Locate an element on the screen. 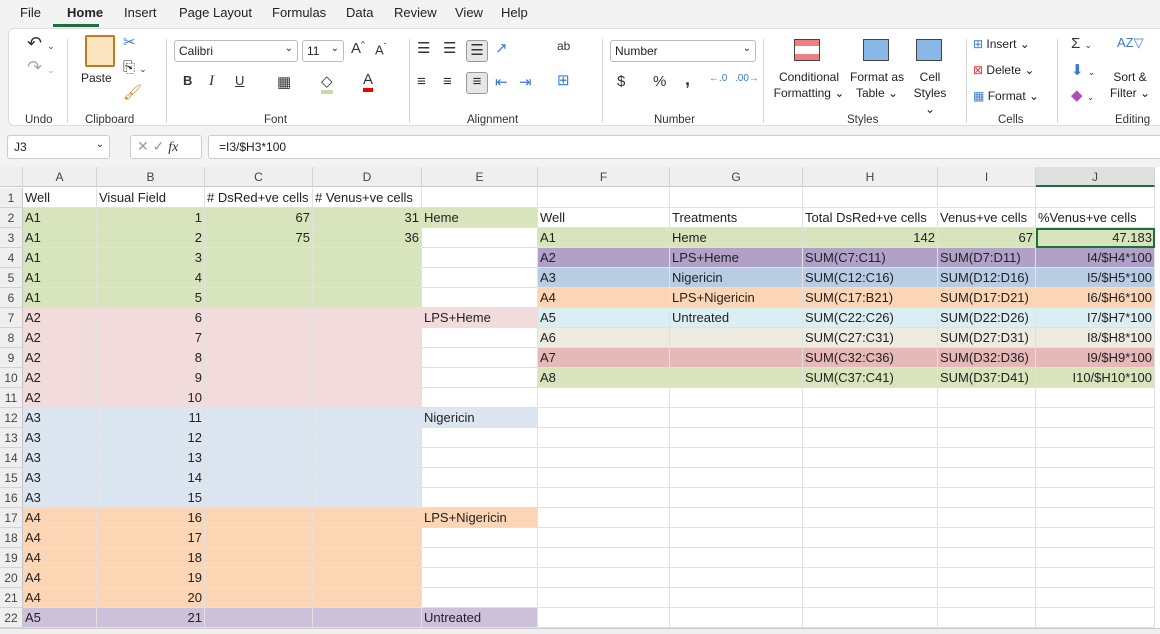 The image size is (1160, 634). fill-color-icon: ◇ is located at coordinates (327, 83).